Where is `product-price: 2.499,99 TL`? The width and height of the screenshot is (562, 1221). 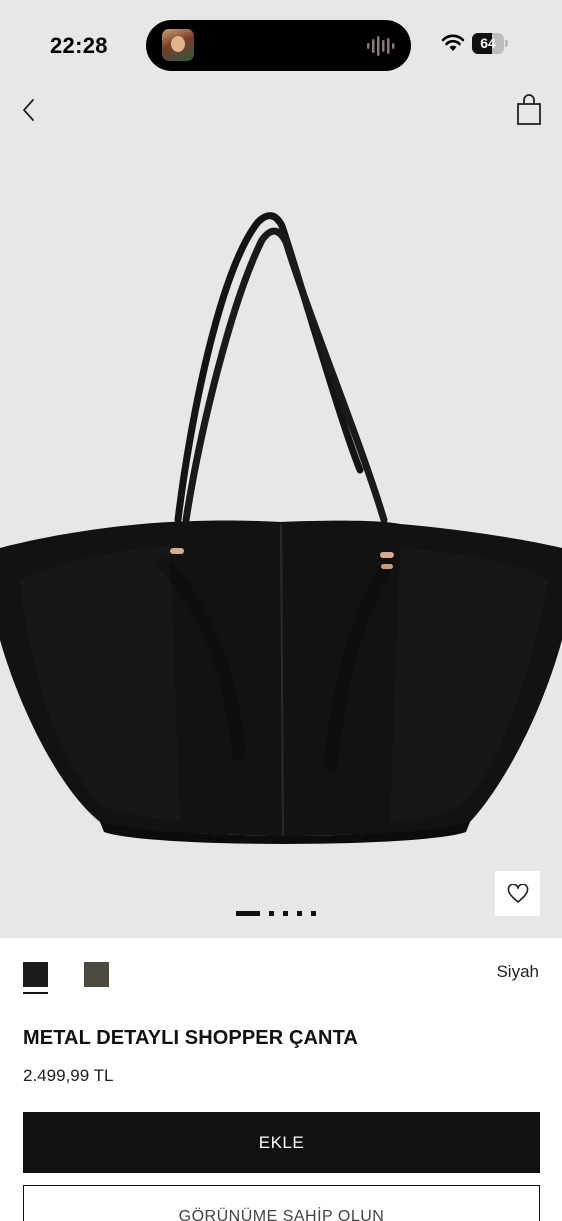 product-price: 2.499,99 TL is located at coordinates (68, 1075).